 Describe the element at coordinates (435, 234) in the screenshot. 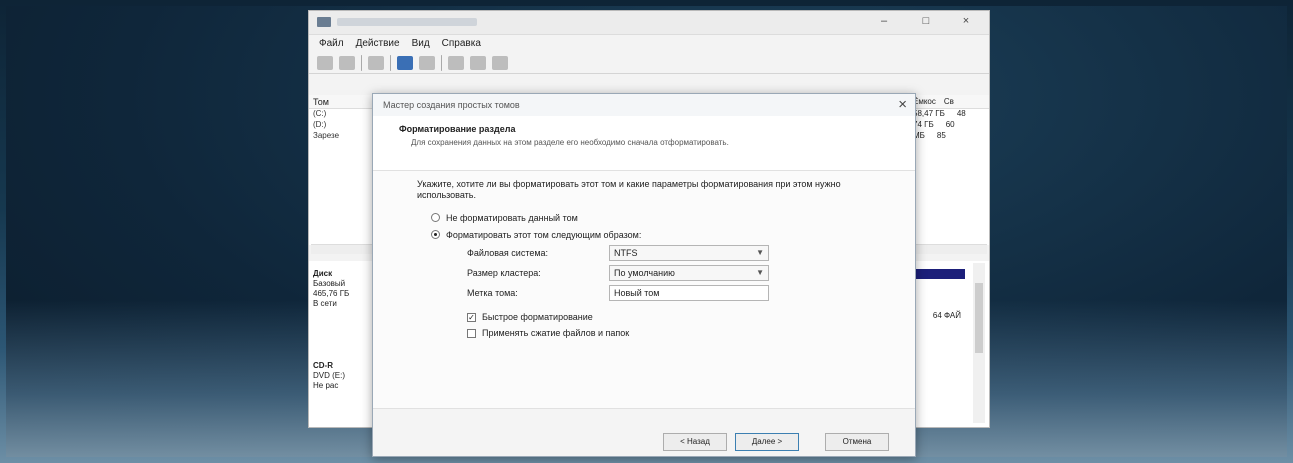

I see `radio-button-selected` at that location.